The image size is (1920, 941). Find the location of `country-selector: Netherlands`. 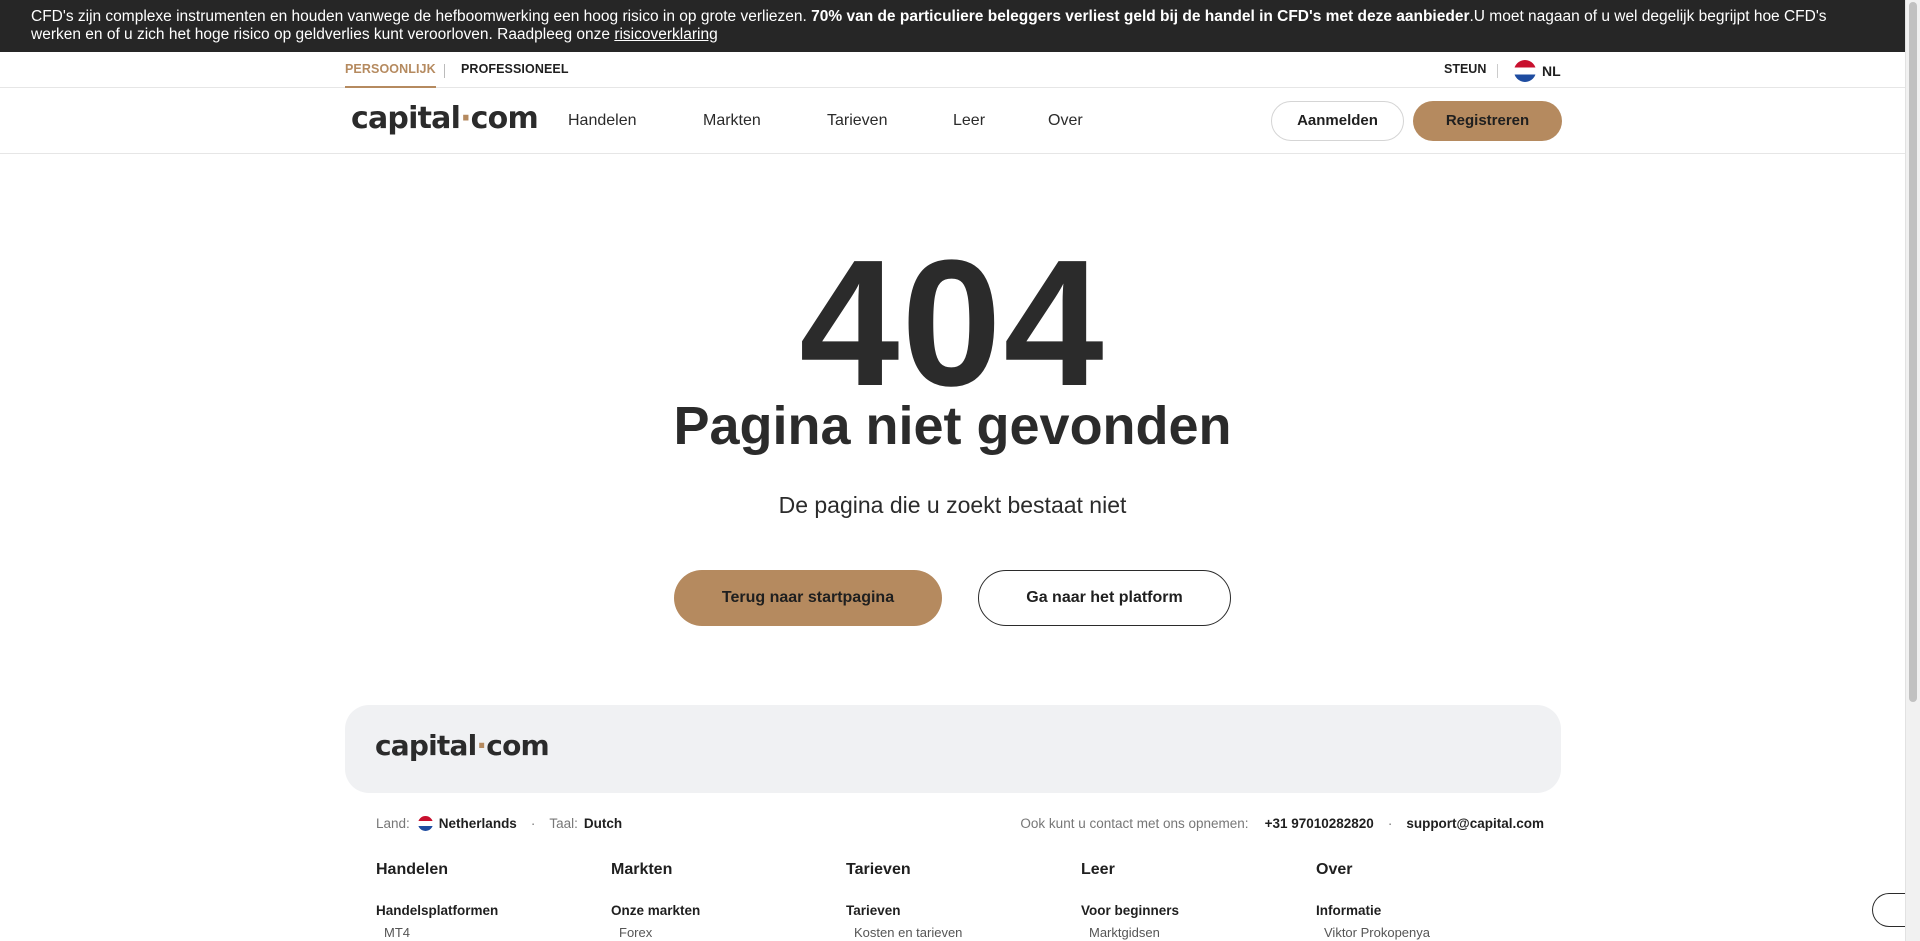

country-selector: Netherlands is located at coordinates (478, 823).